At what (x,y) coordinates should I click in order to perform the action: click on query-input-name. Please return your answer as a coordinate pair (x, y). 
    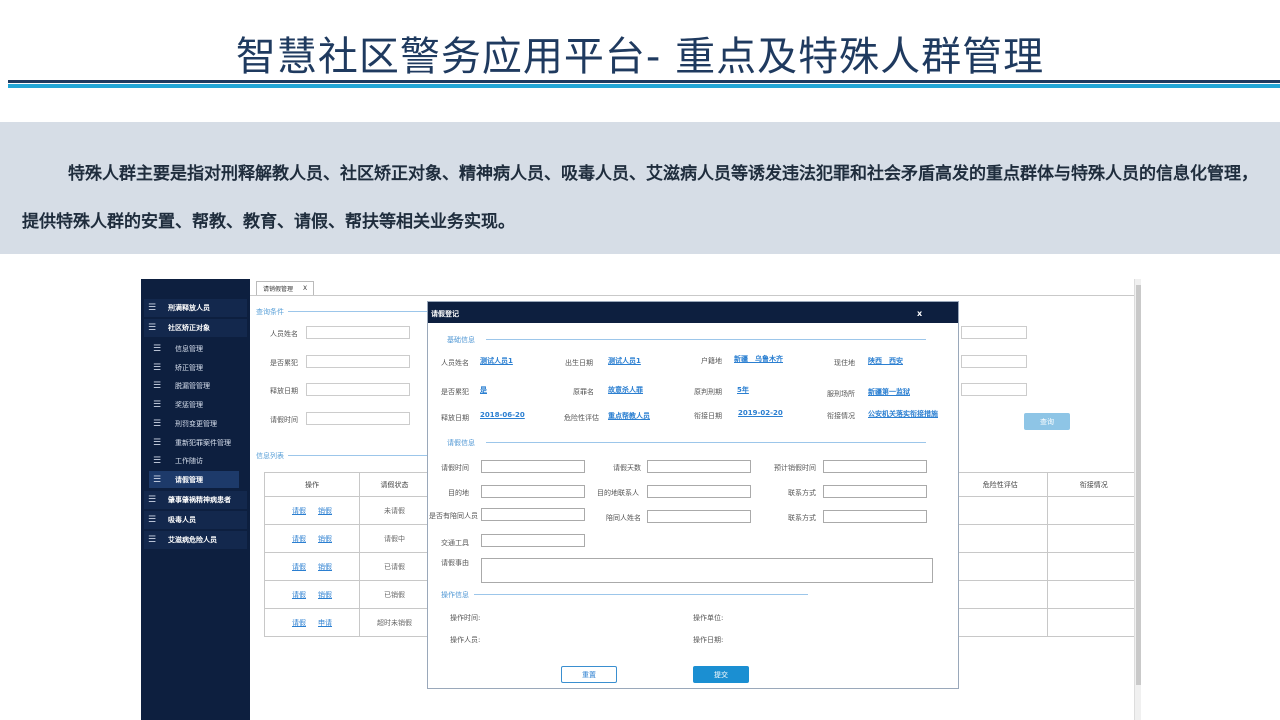
    Looking at the image, I should click on (358, 332).